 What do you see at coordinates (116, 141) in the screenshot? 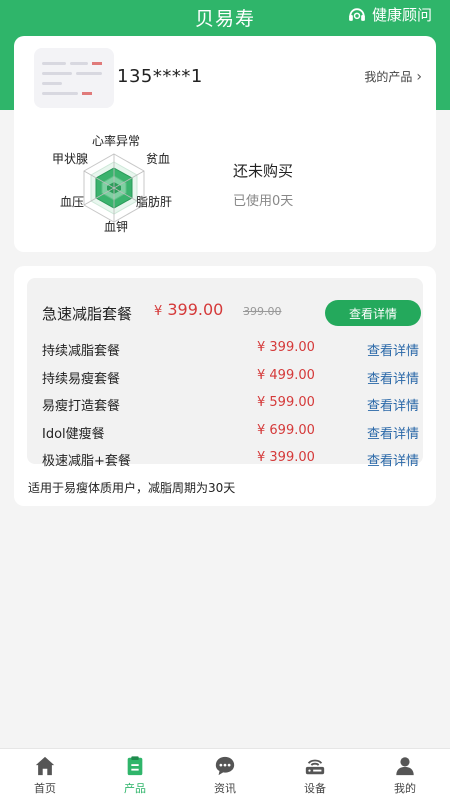
I see `radar-label-arrhythmia: 心率异常` at bounding box center [116, 141].